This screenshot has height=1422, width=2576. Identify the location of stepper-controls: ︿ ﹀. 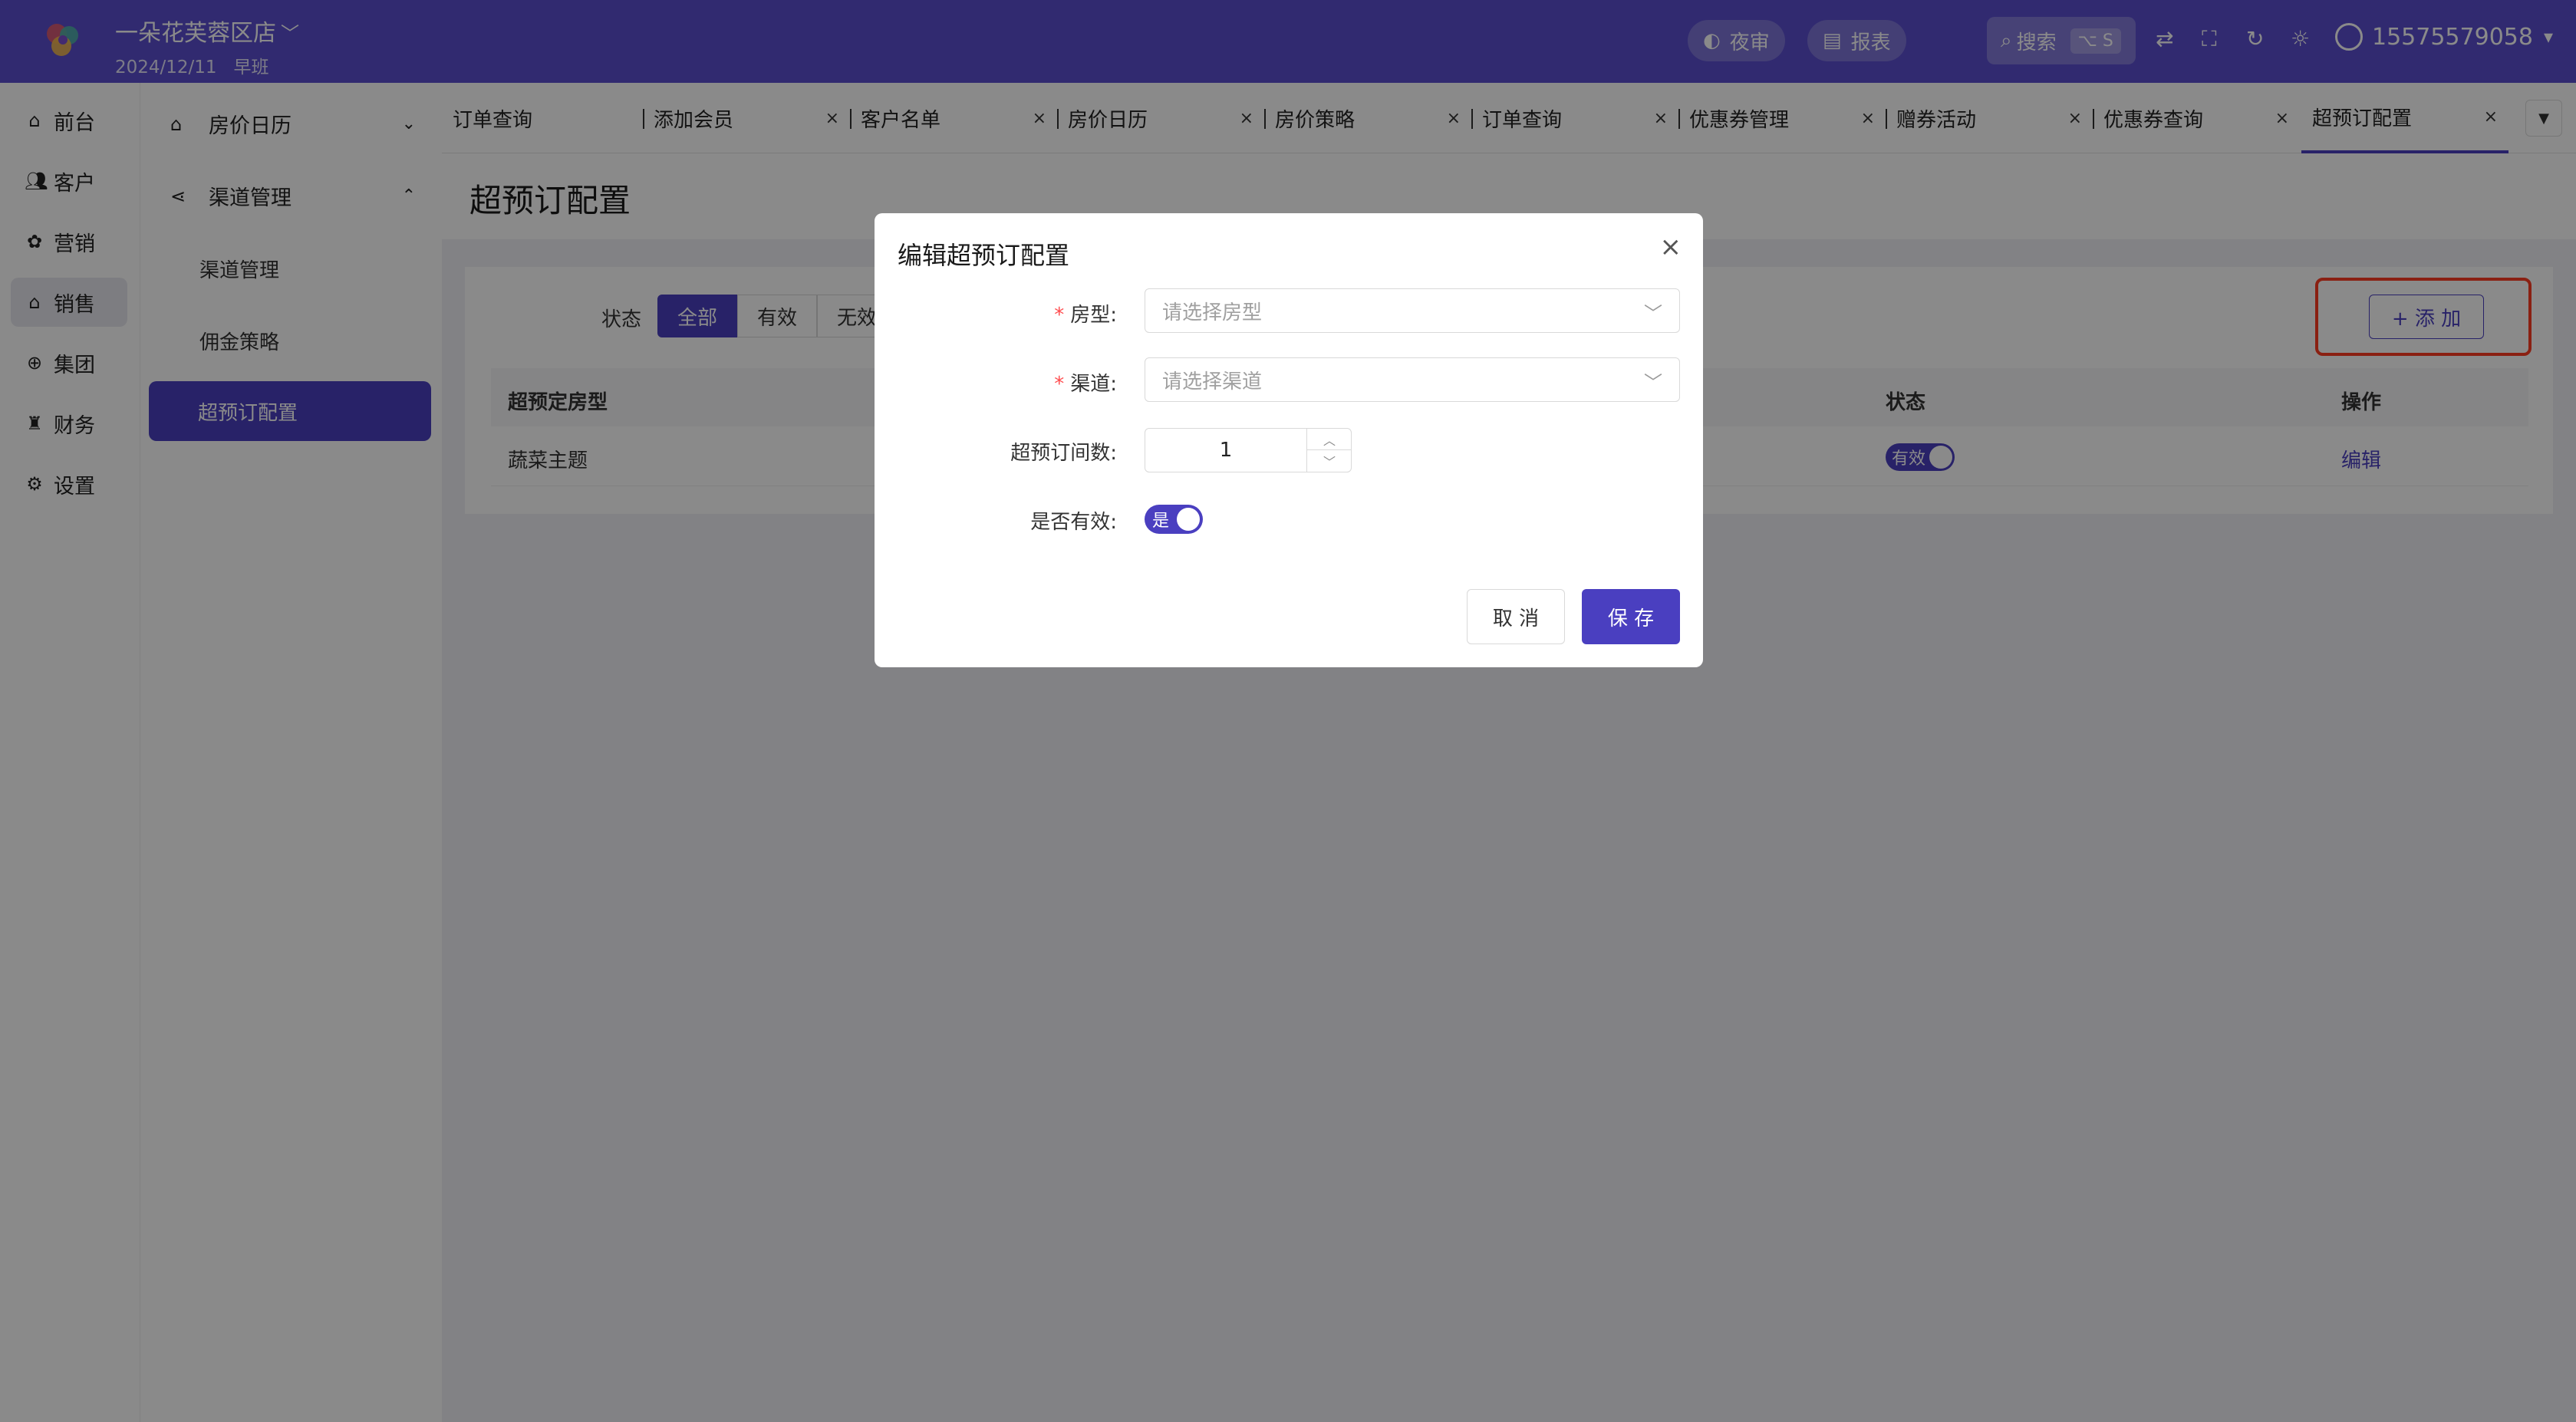
(1329, 450).